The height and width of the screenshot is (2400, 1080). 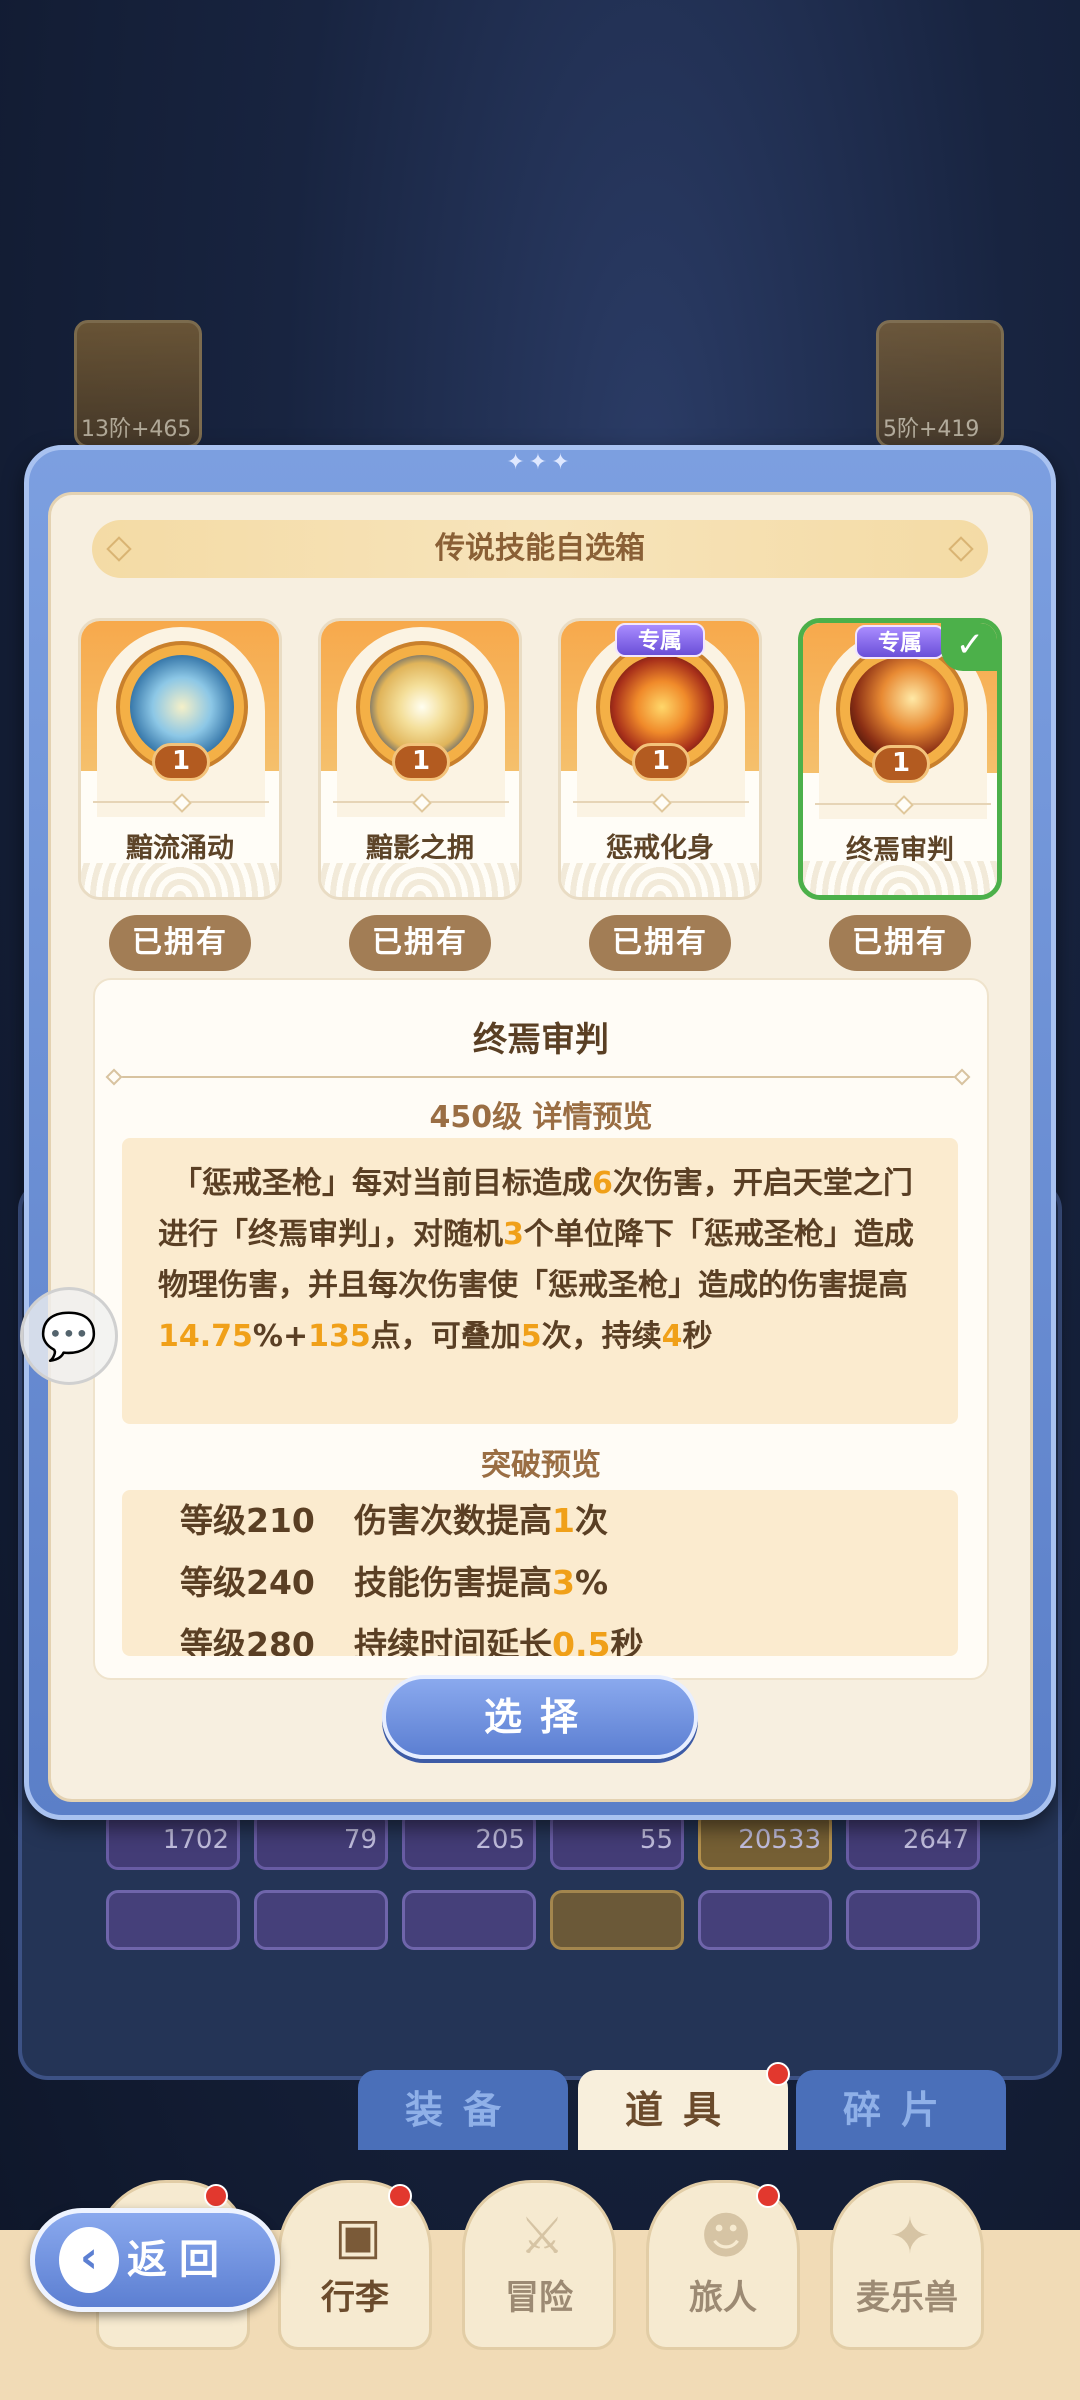 I want to click on skill-name: 黯影之拥, so click(x=420, y=848).